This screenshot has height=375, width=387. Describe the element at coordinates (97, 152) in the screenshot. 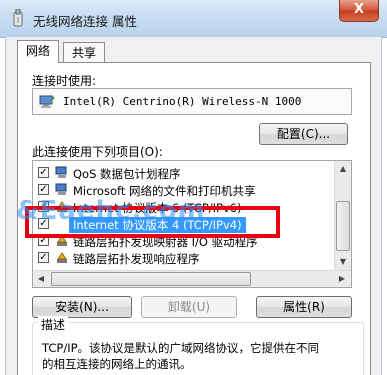

I see `items-label: 此连接使用下列项目(O):` at that location.